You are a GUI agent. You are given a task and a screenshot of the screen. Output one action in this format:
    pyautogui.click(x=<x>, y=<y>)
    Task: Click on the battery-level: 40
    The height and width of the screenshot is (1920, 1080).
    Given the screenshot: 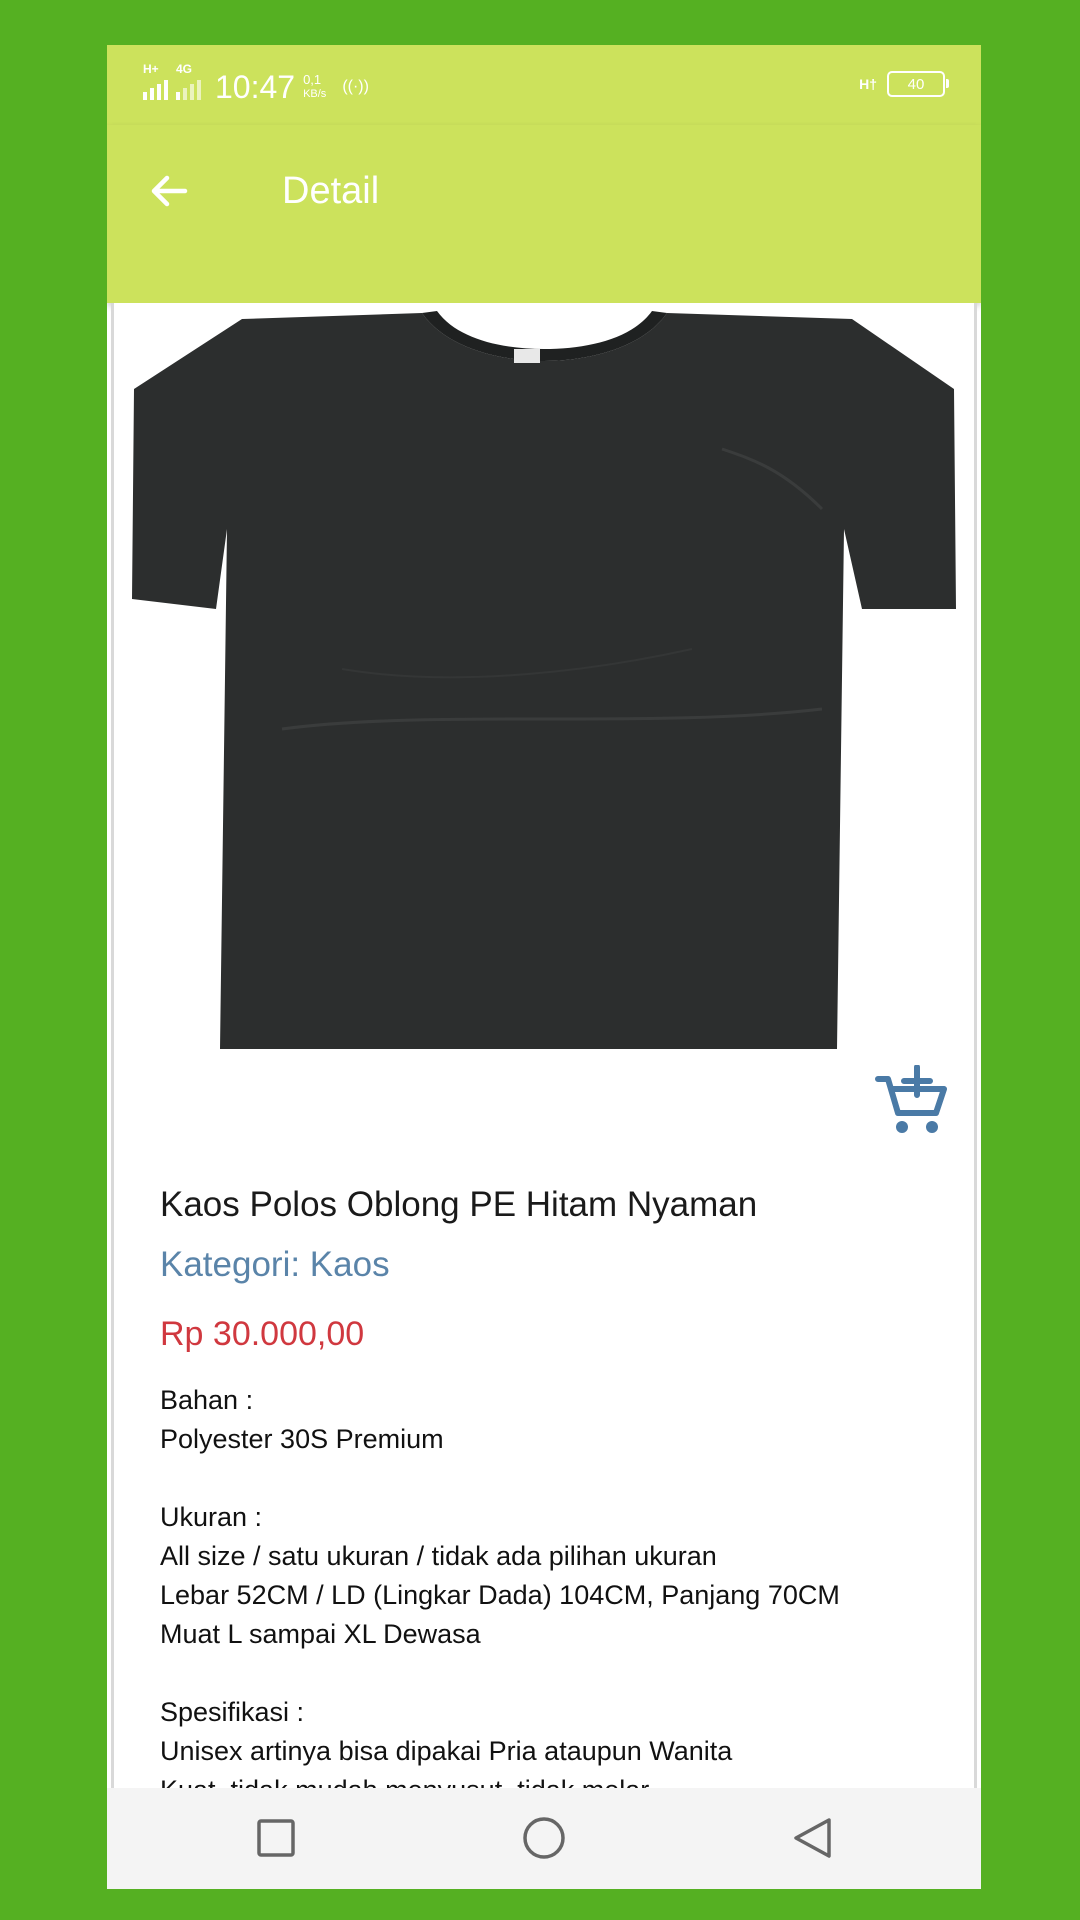 What is the action you would take?
    pyautogui.click(x=916, y=84)
    